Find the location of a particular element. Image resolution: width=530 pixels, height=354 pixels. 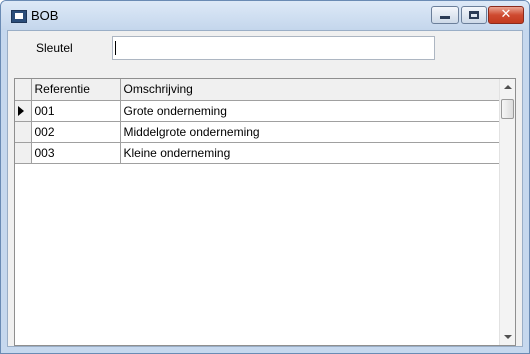

cell-referentie: 002 is located at coordinates (76, 132).